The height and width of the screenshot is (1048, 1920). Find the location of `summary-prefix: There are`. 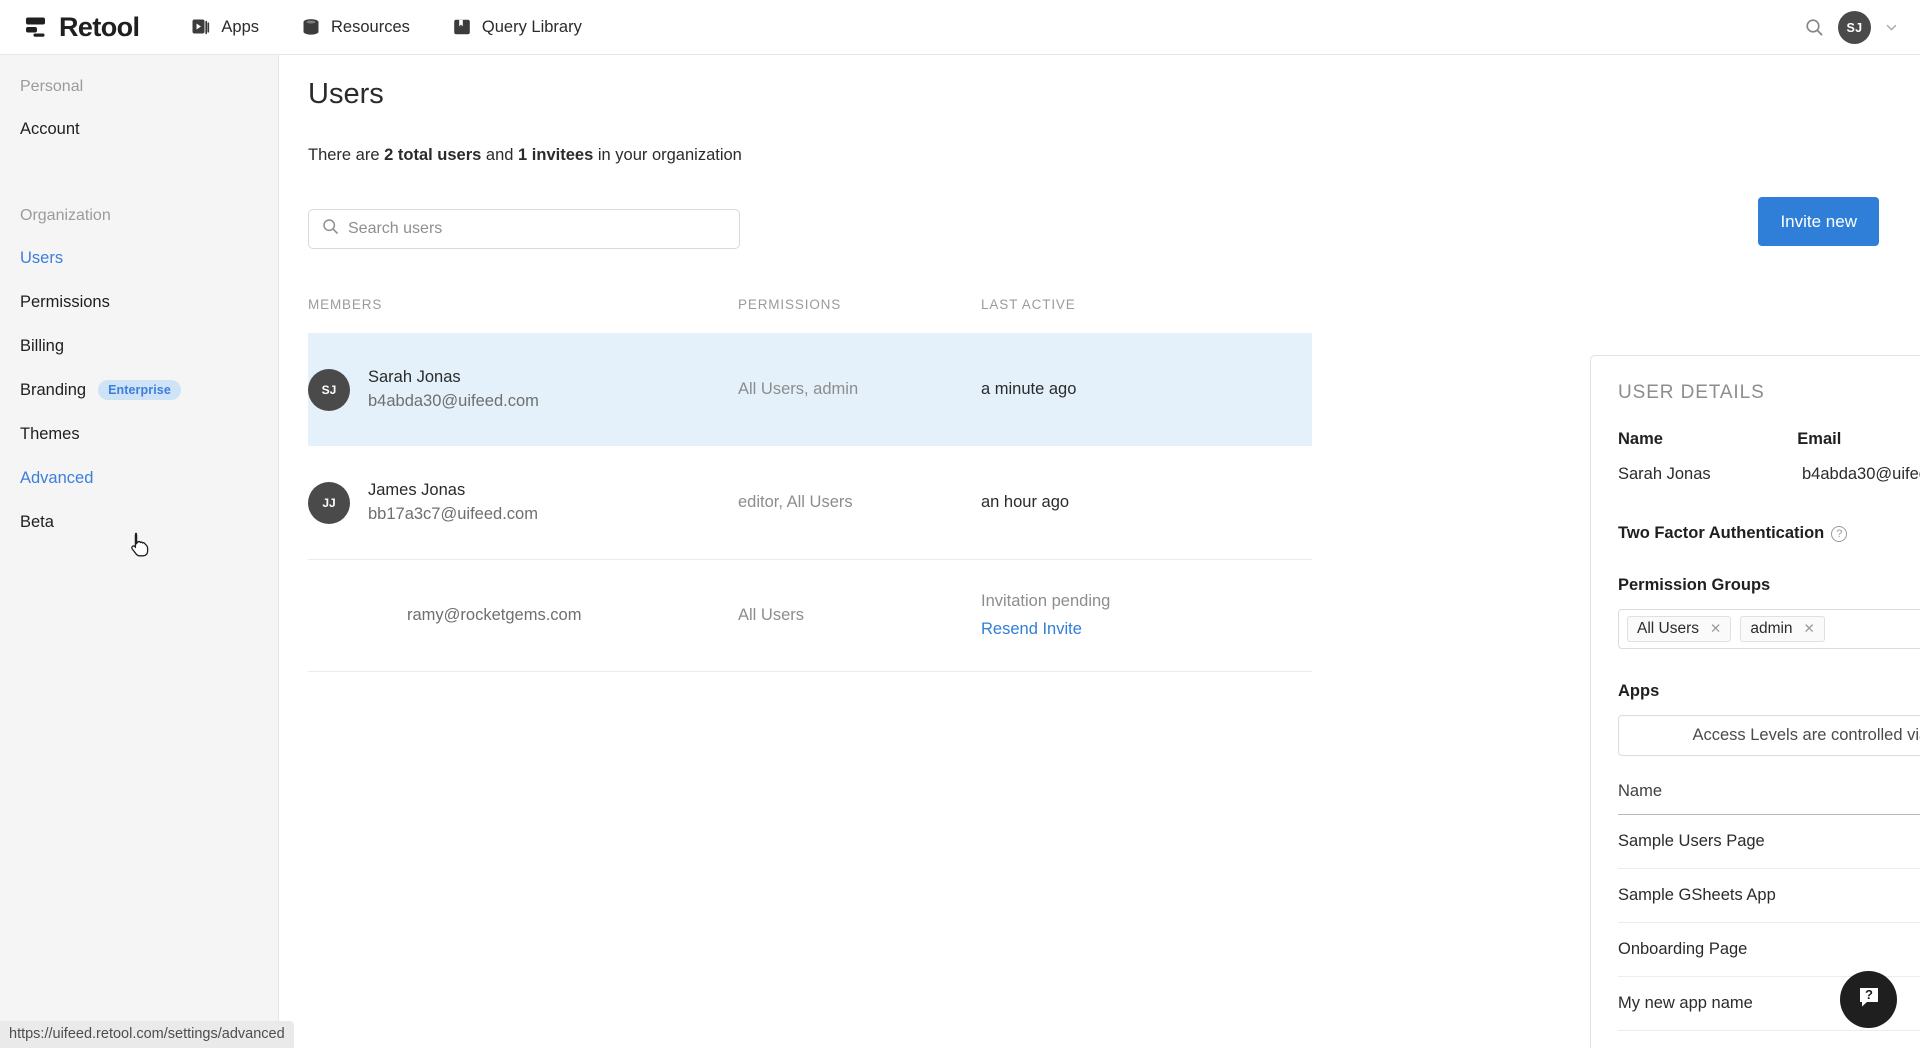

summary-prefix: There are is located at coordinates (346, 155).